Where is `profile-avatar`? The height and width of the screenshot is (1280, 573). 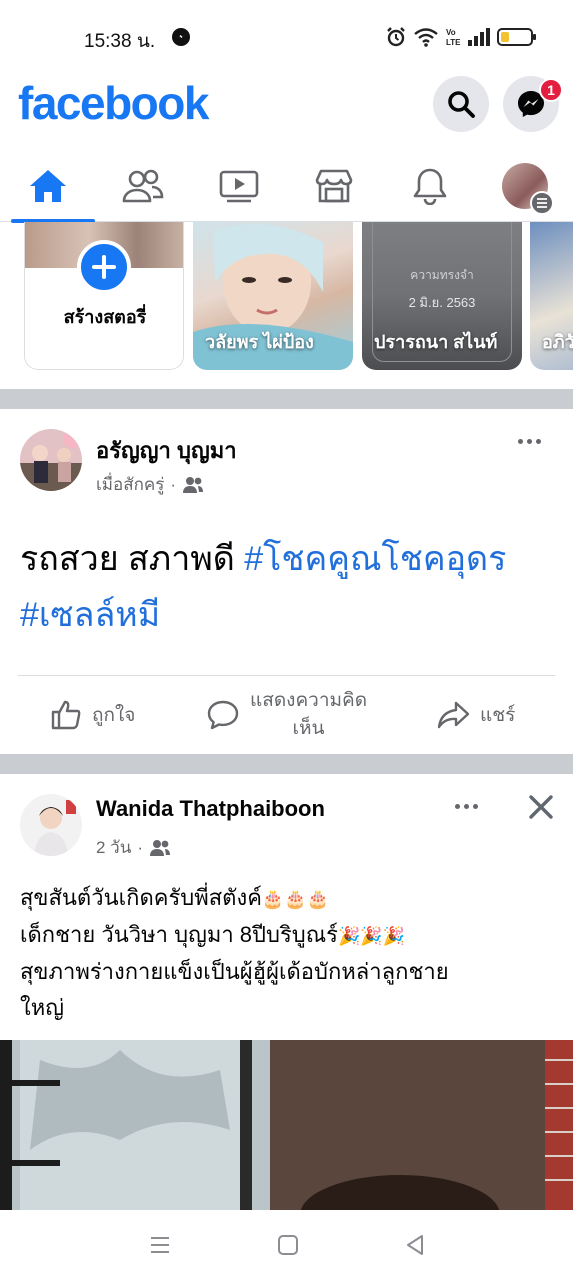 profile-avatar is located at coordinates (528, 189).